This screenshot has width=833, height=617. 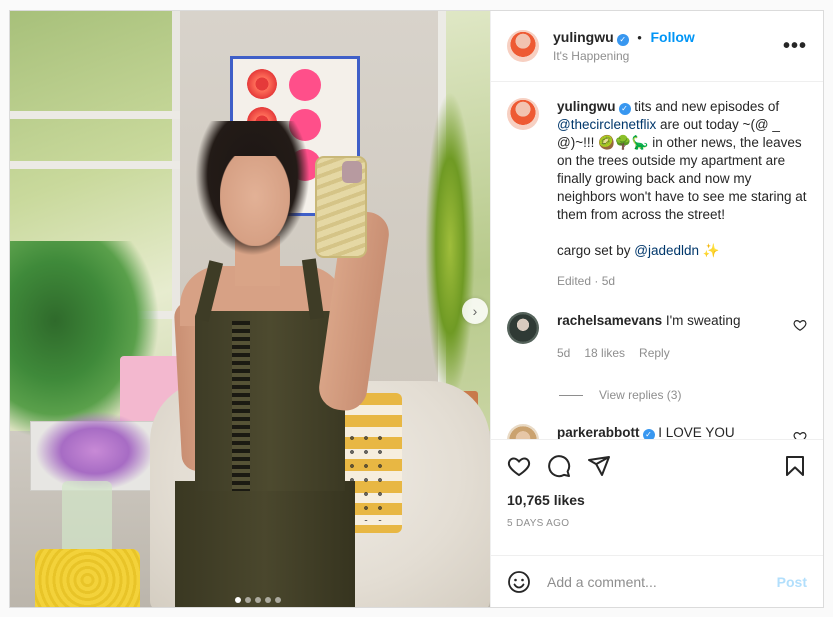 What do you see at coordinates (563, 353) in the screenshot?
I see `comment-age: 5d` at bounding box center [563, 353].